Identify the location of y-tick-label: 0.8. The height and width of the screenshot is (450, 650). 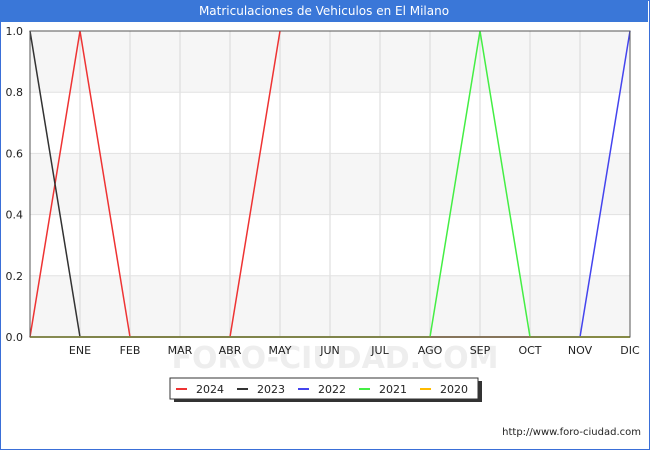
(15, 92).